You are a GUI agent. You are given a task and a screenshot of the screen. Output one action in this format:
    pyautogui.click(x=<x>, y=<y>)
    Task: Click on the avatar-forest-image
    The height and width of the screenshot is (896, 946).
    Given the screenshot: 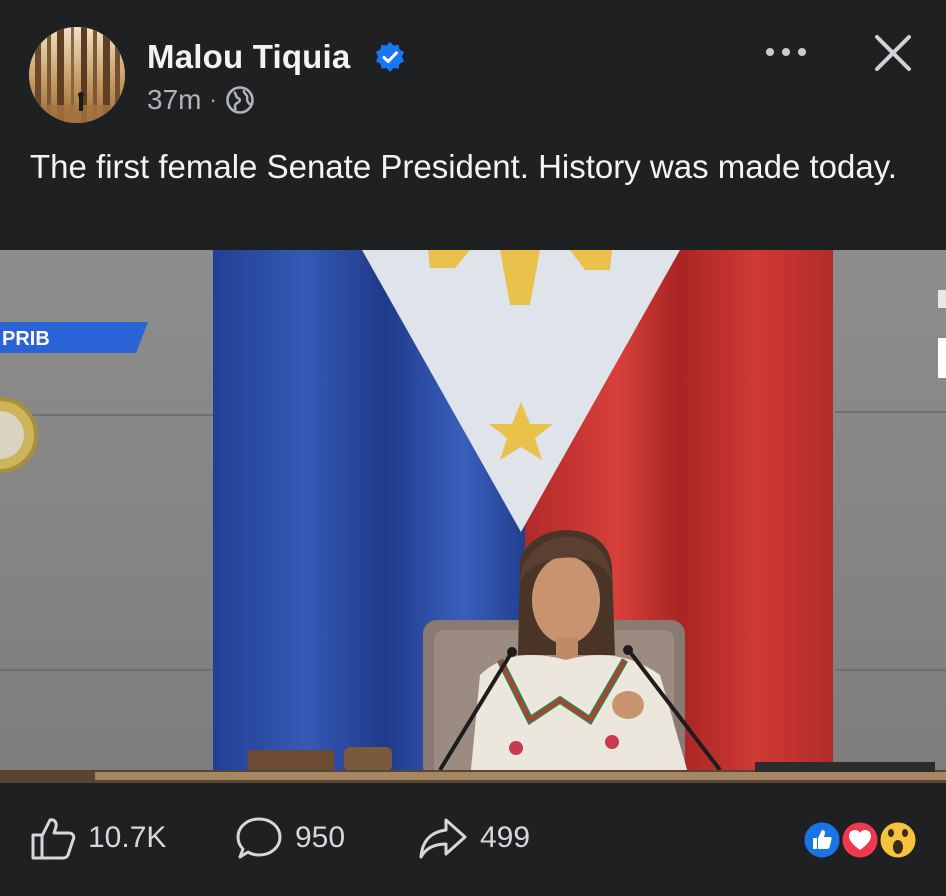 What is the action you would take?
    pyautogui.click(x=77, y=75)
    